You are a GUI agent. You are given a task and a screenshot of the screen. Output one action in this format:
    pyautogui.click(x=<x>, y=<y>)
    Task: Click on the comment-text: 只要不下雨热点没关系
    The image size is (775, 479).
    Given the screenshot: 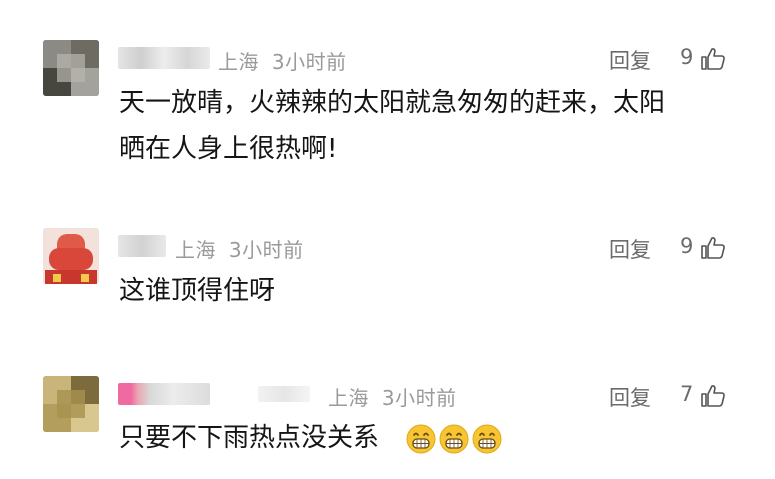 What is the action you would take?
    pyautogui.click(x=249, y=438)
    